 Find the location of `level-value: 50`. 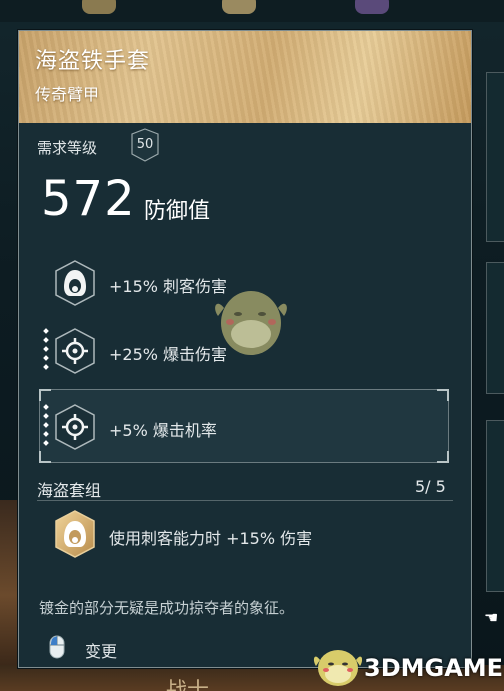

level-value: 50 is located at coordinates (145, 144).